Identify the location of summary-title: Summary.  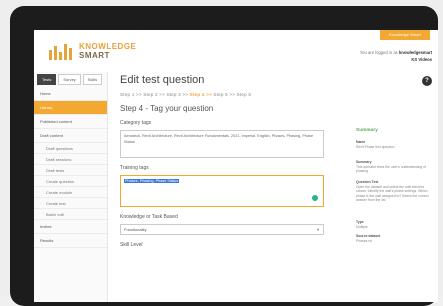
(367, 130).